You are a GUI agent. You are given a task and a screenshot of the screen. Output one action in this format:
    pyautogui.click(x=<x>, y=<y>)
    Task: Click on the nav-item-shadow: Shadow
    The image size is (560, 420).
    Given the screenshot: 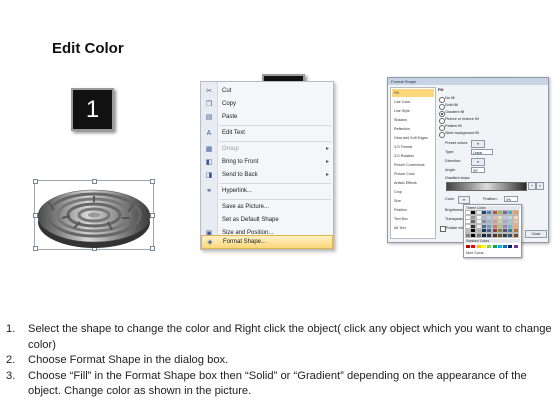 What is the action you would take?
    pyautogui.click(x=413, y=120)
    